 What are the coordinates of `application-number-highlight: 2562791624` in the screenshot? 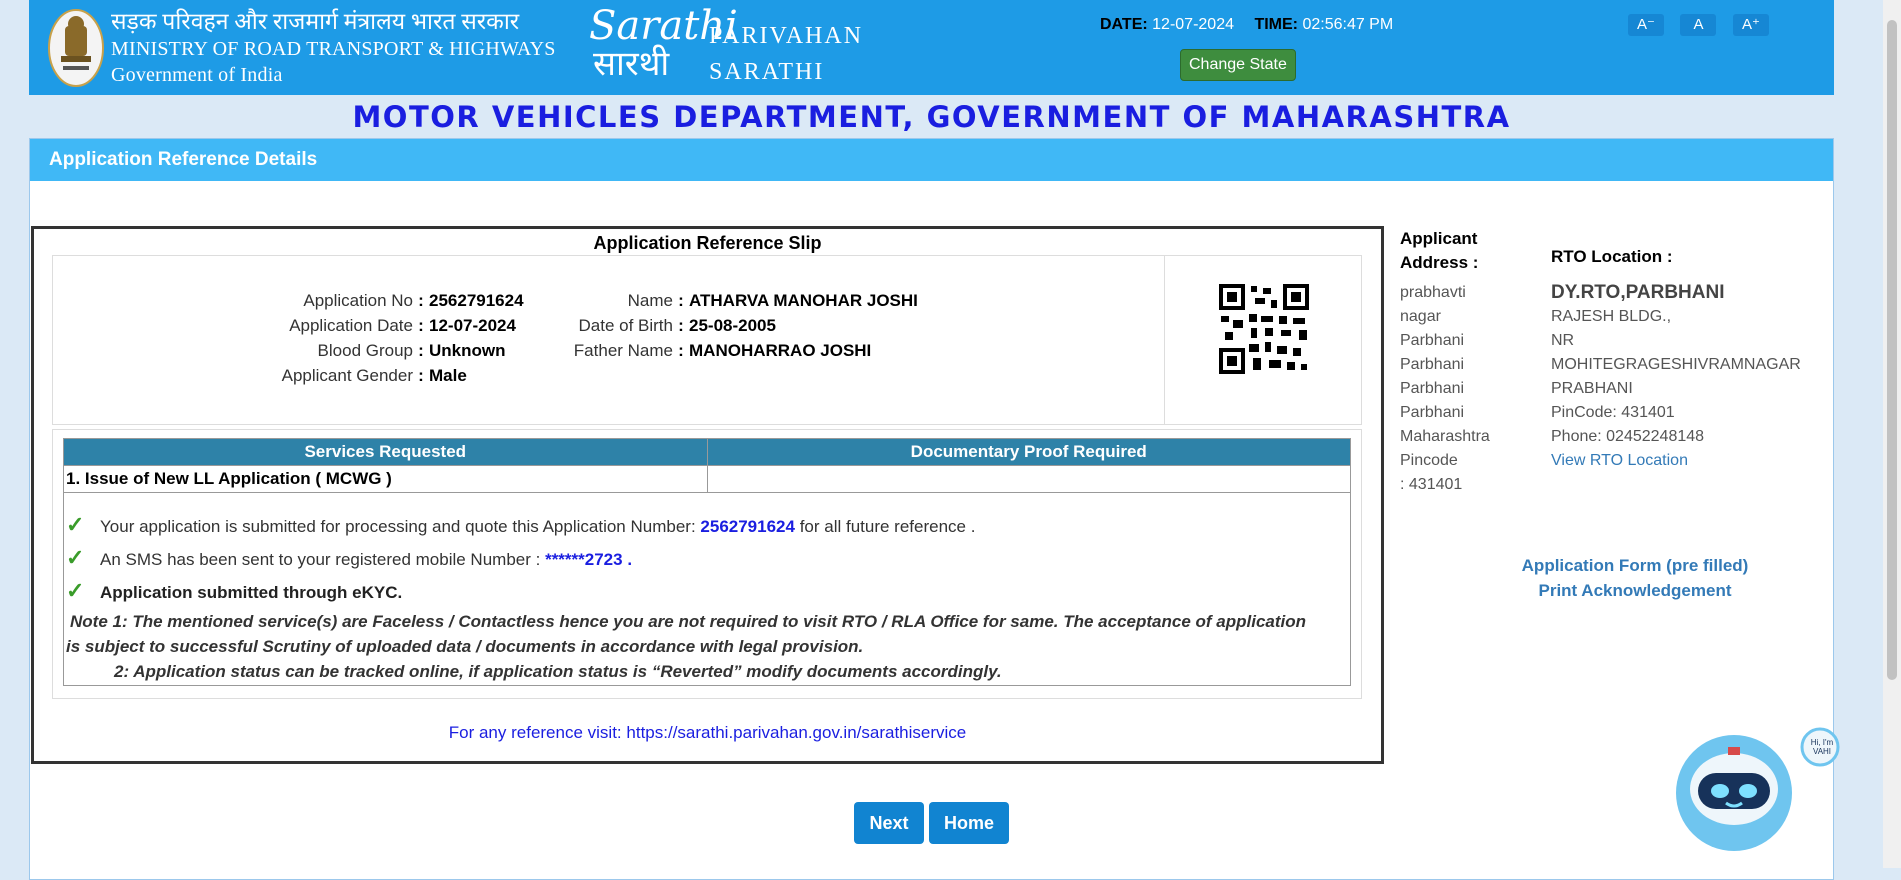 It's located at (747, 526).